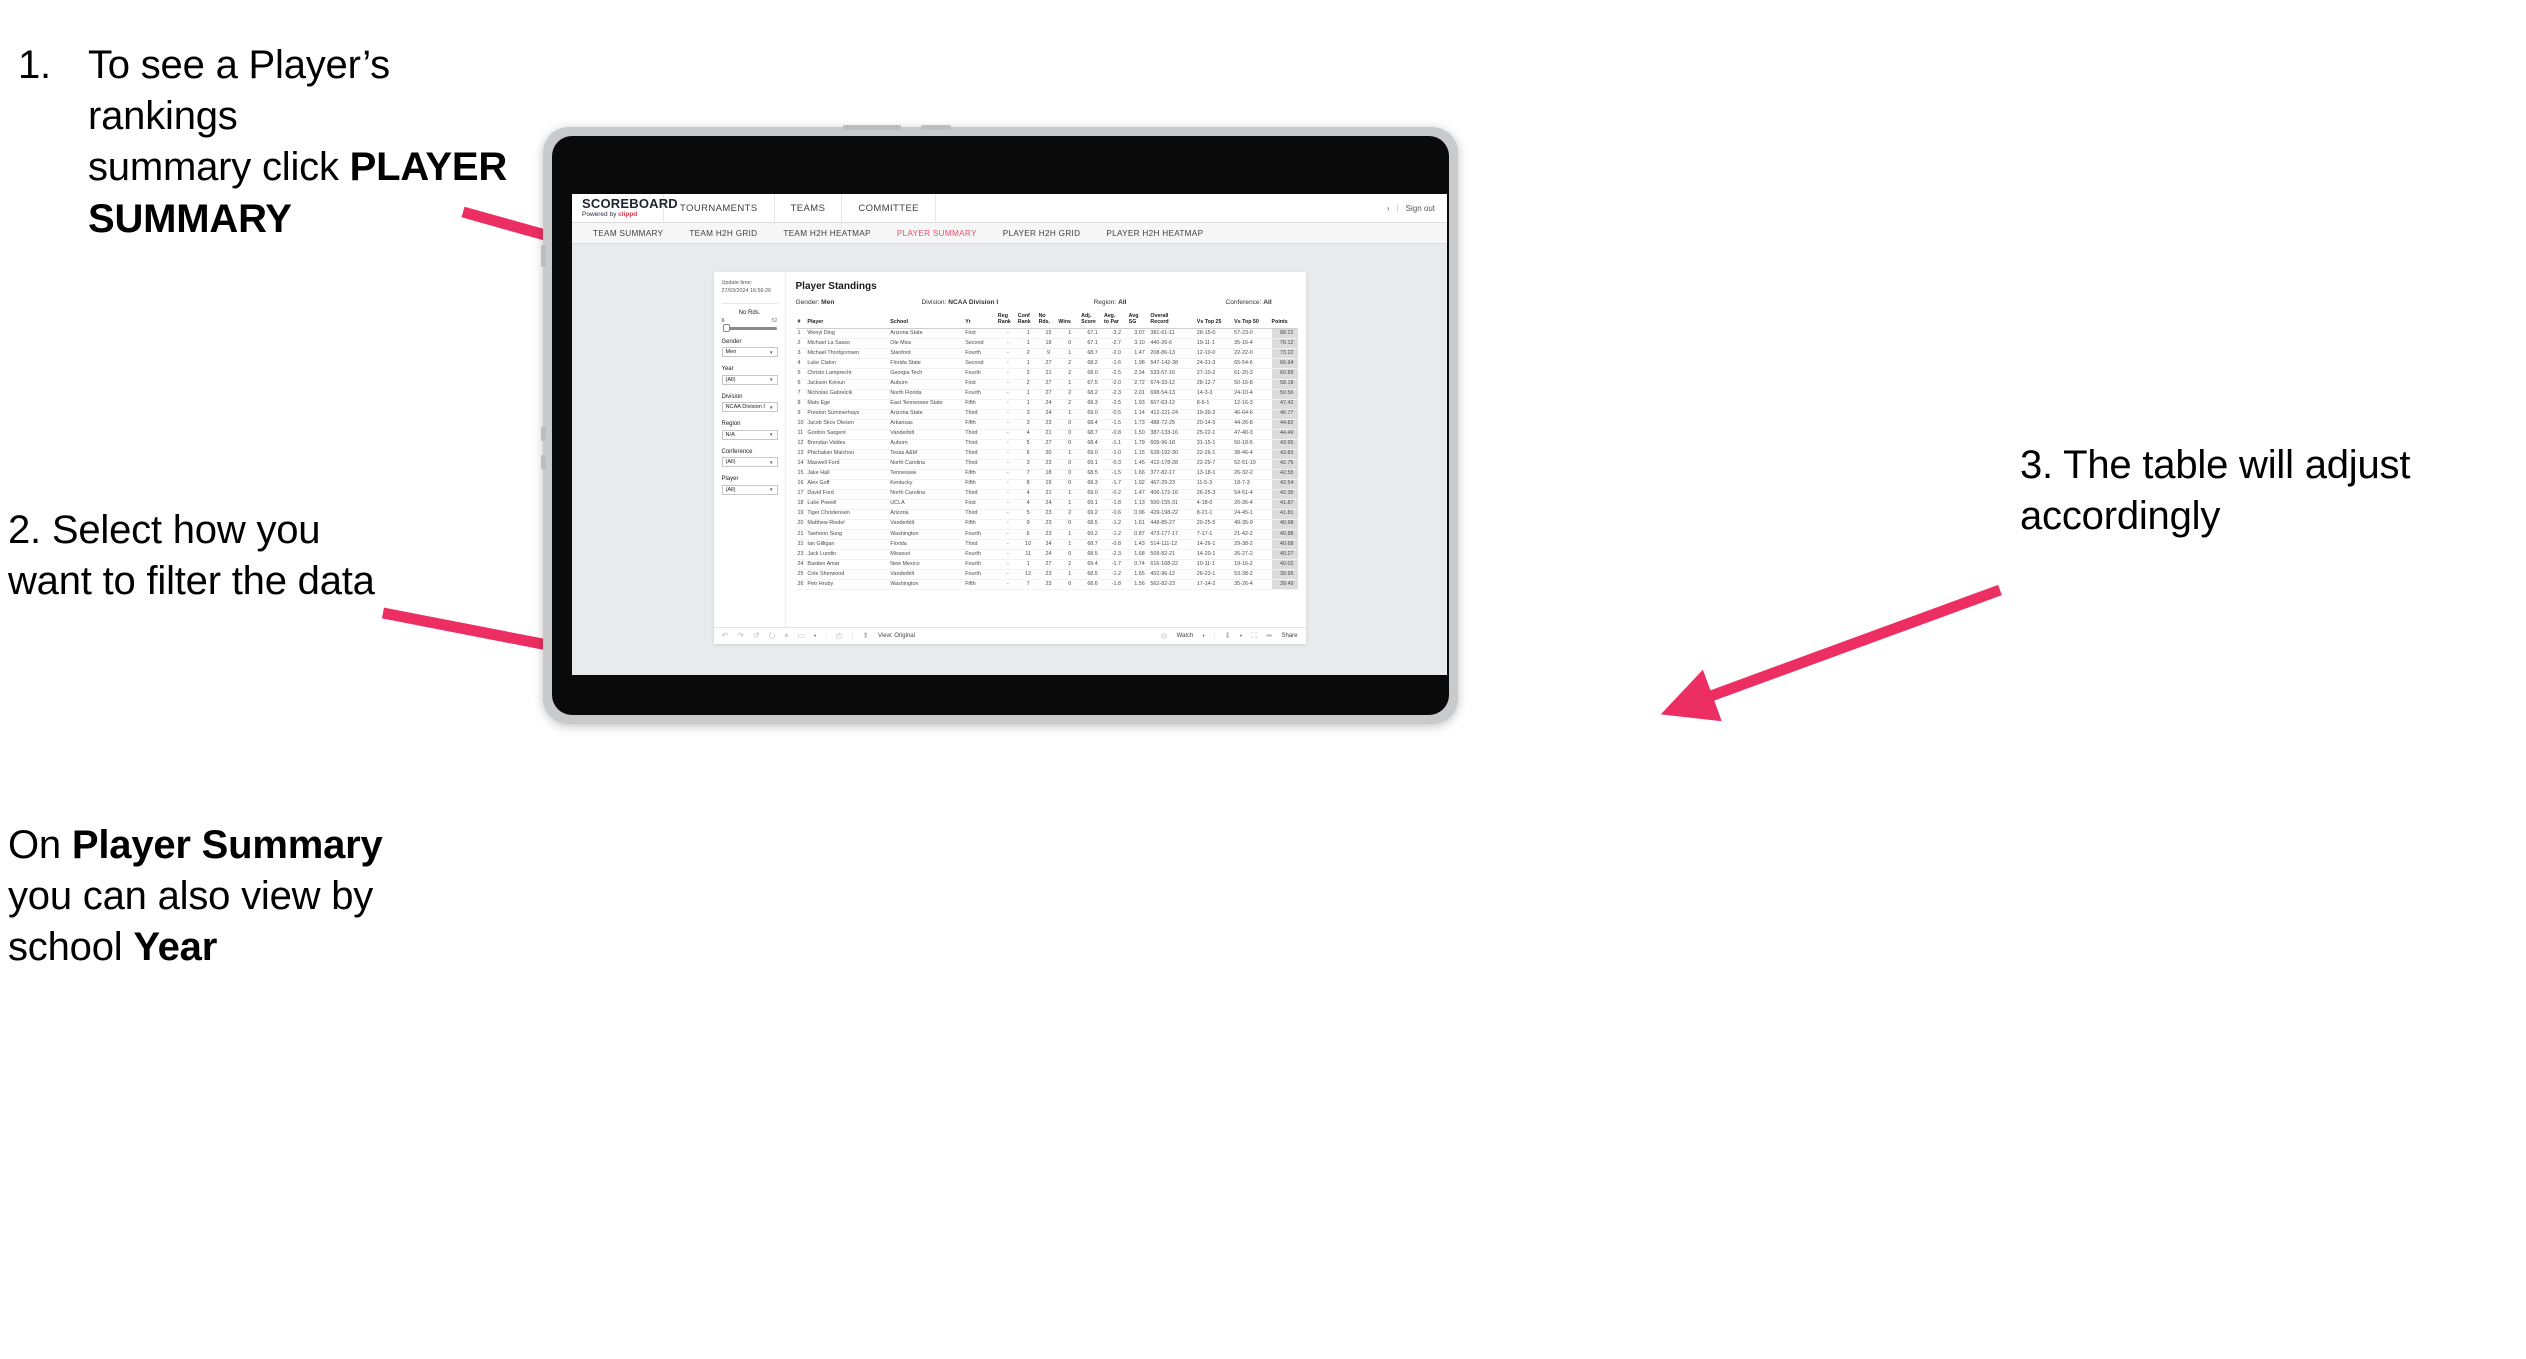 Image resolution: width=2526 pixels, height=1359 pixels. I want to click on share-label: Share, so click(1289, 636).